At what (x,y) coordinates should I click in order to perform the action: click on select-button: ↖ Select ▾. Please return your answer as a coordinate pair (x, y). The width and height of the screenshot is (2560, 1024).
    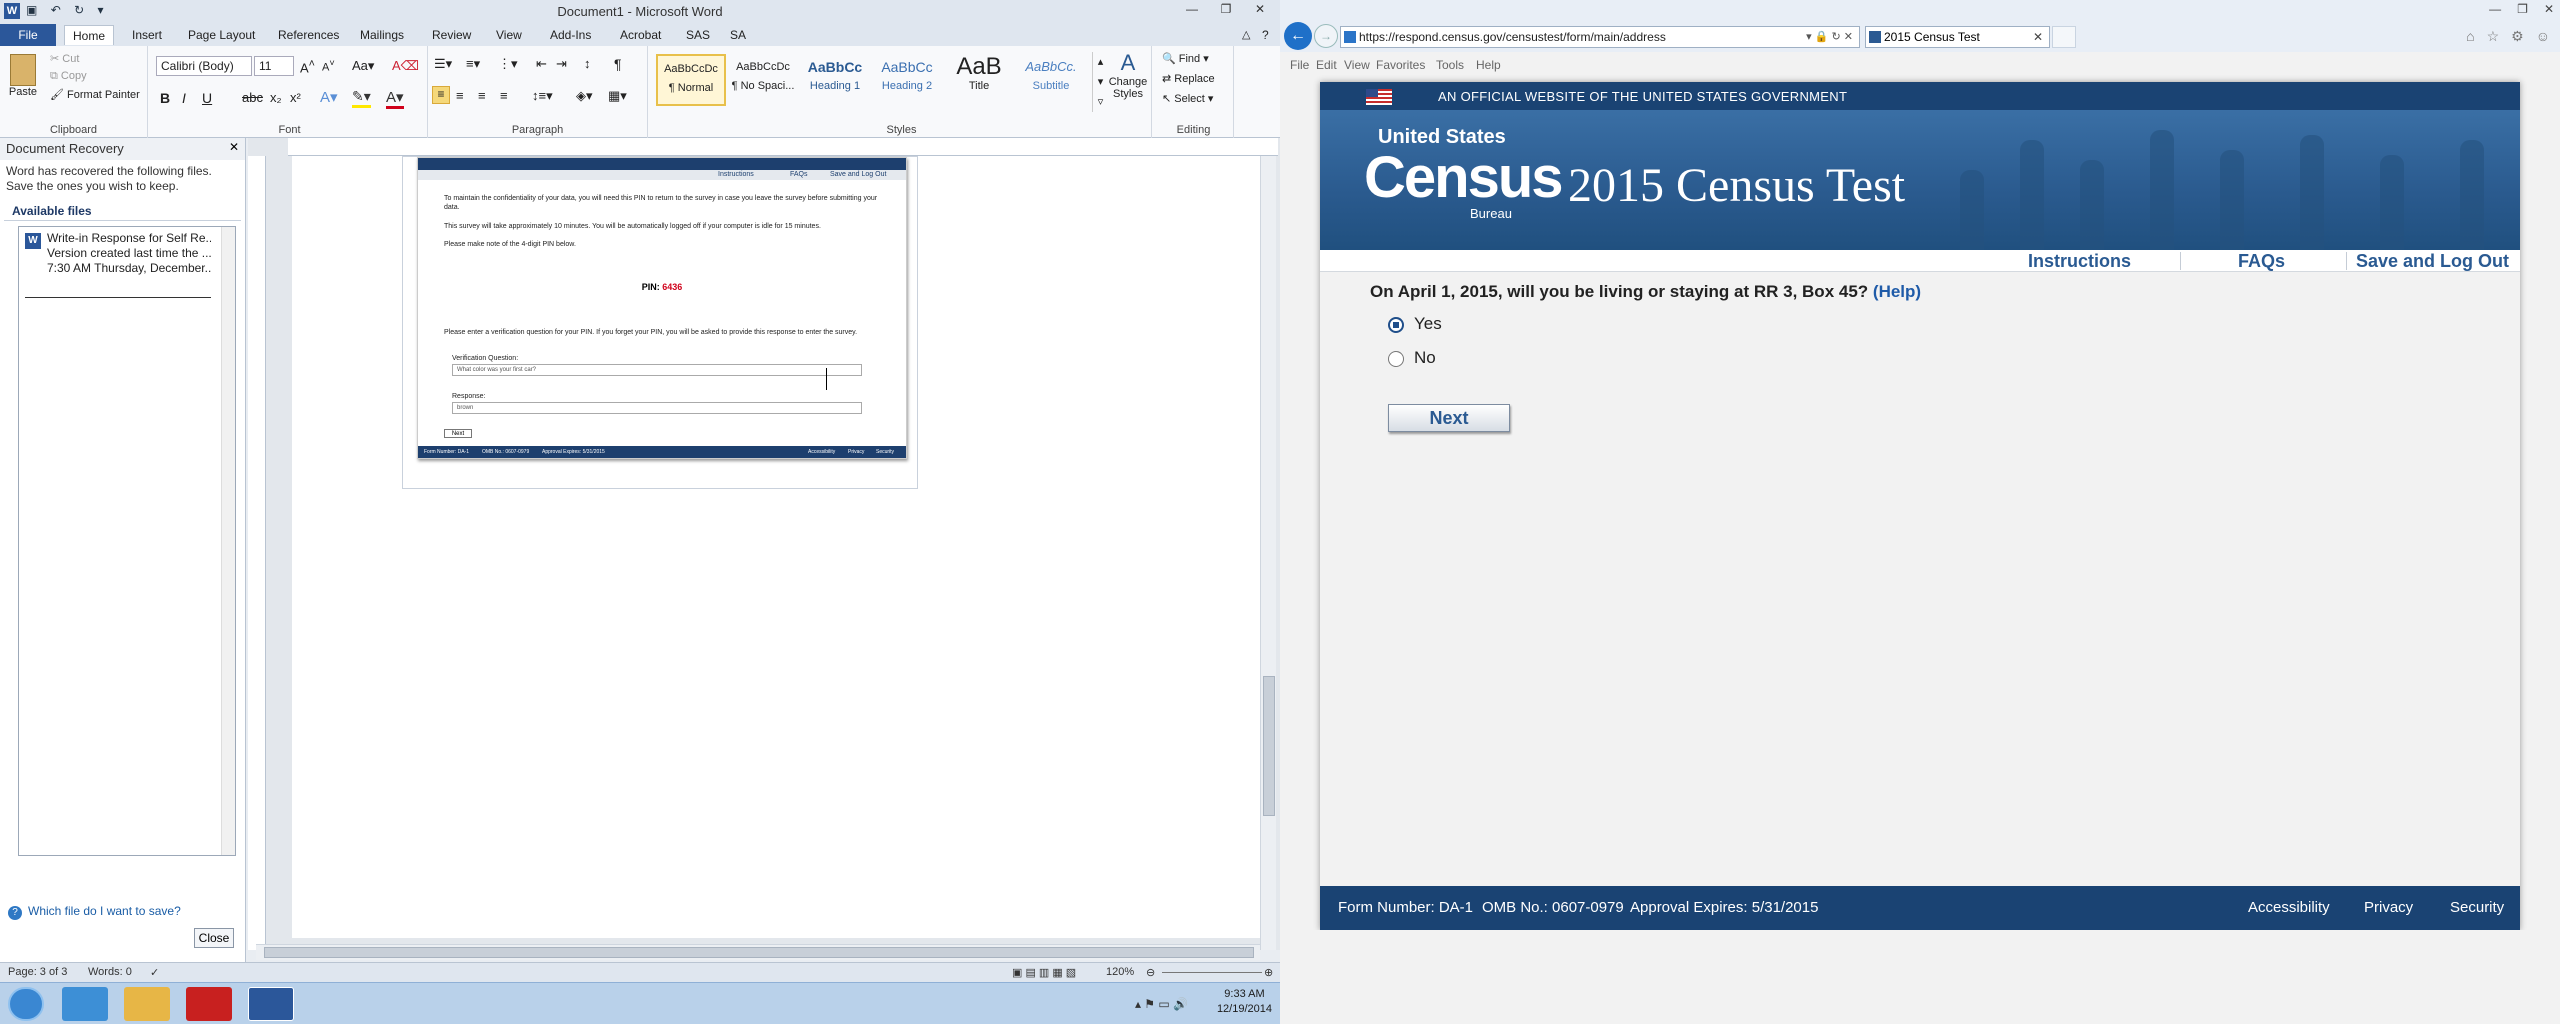
    Looking at the image, I should click on (1187, 98).